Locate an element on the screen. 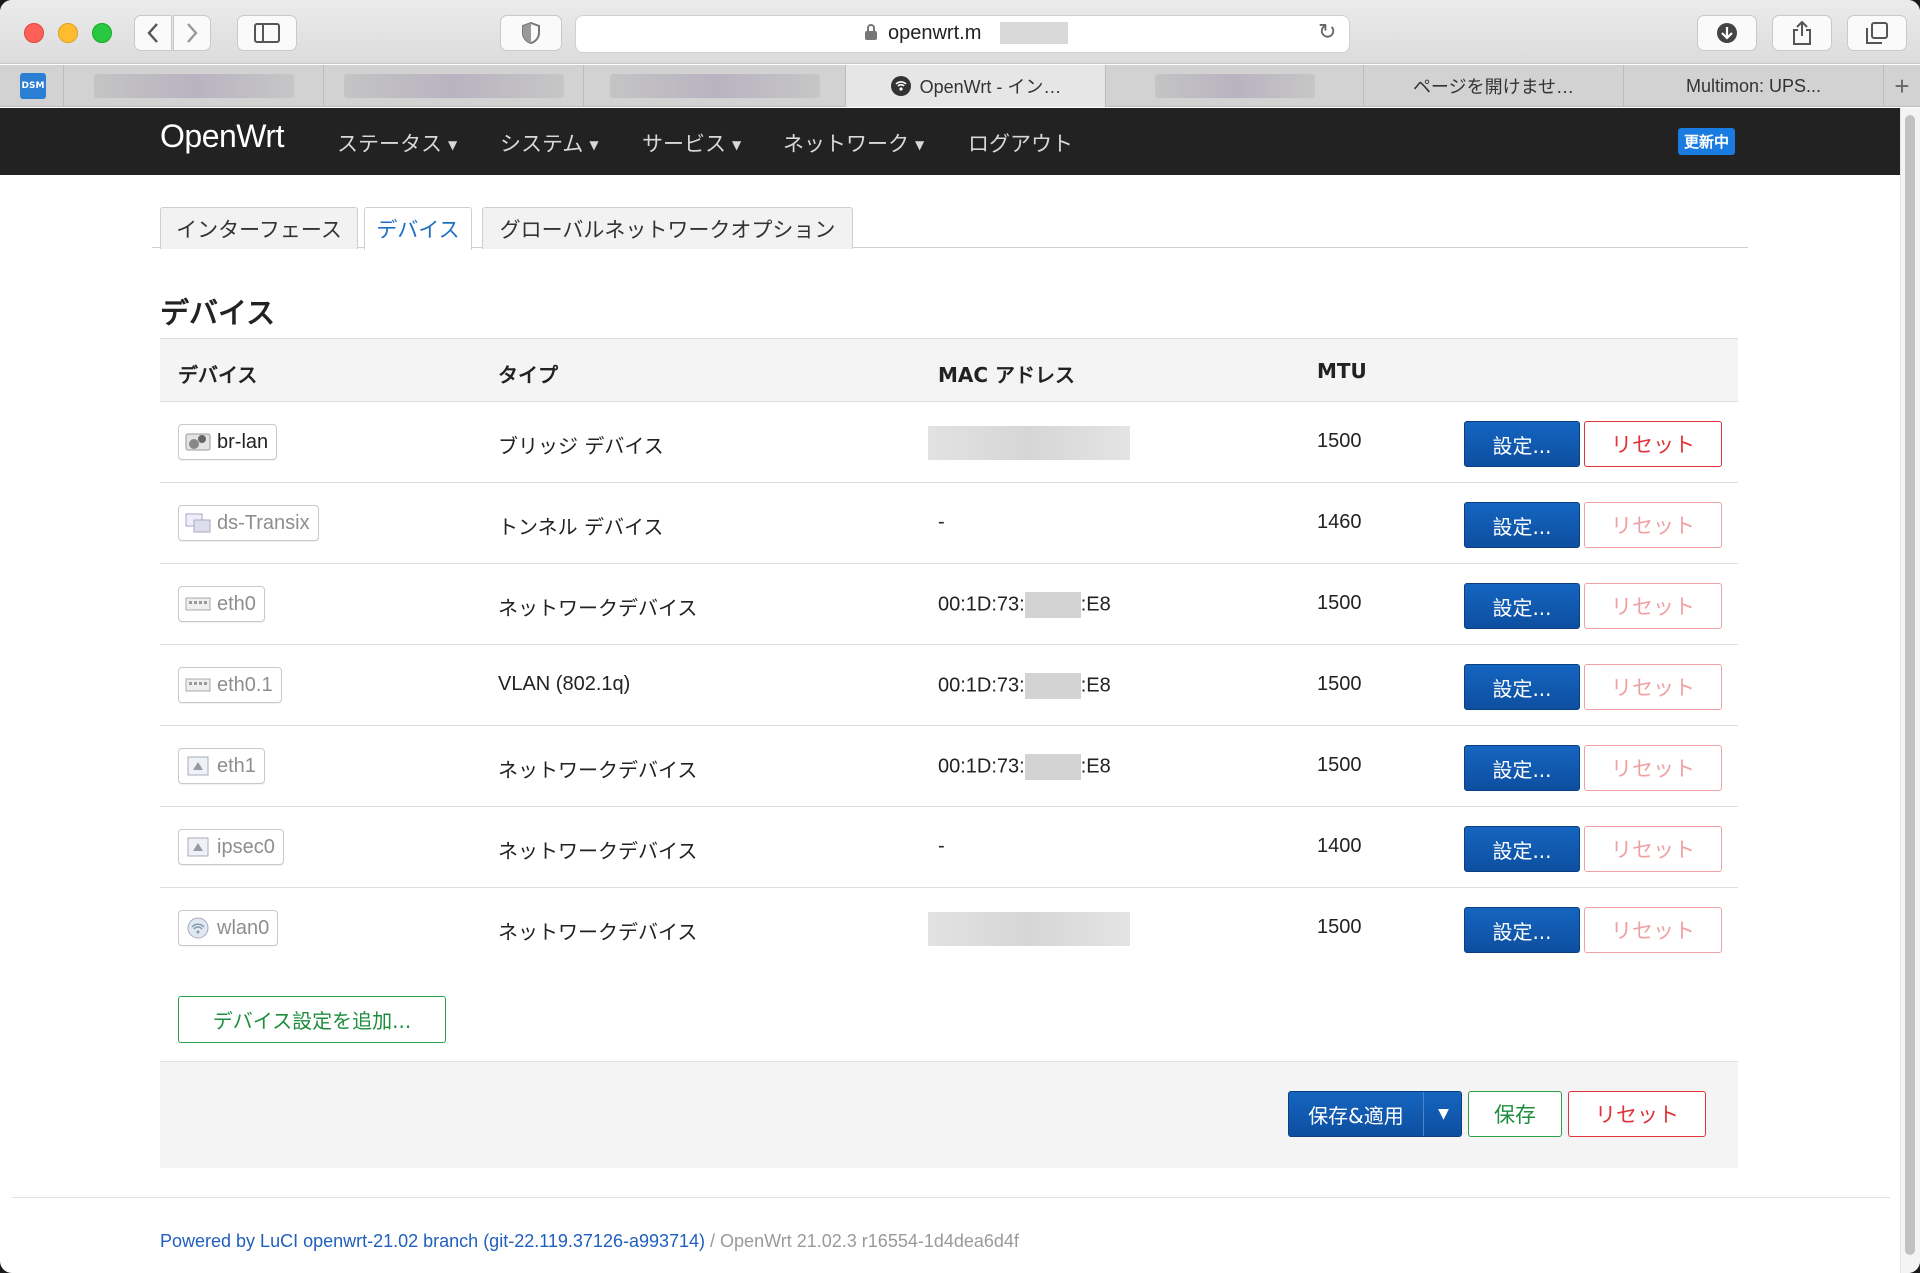 This screenshot has width=1920, height=1273. brand-logo: OpenWrt is located at coordinates (222, 136).